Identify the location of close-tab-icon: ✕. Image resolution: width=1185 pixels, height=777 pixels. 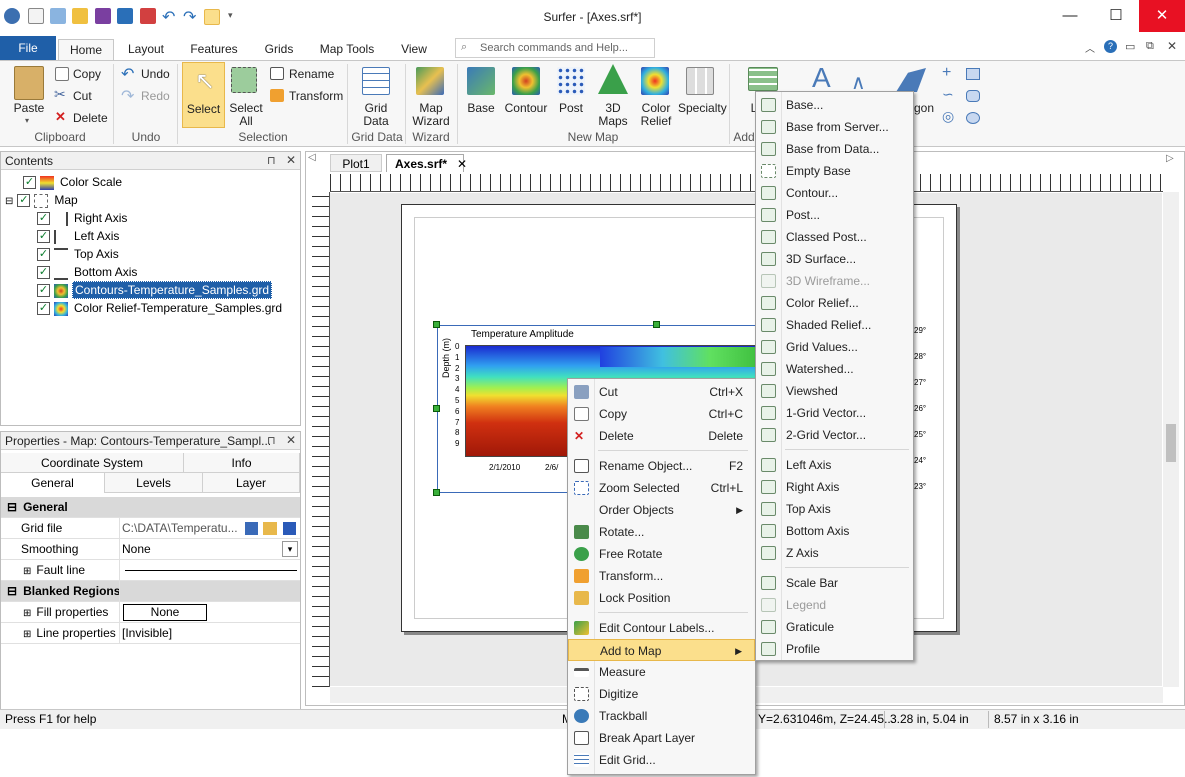
(462, 164).